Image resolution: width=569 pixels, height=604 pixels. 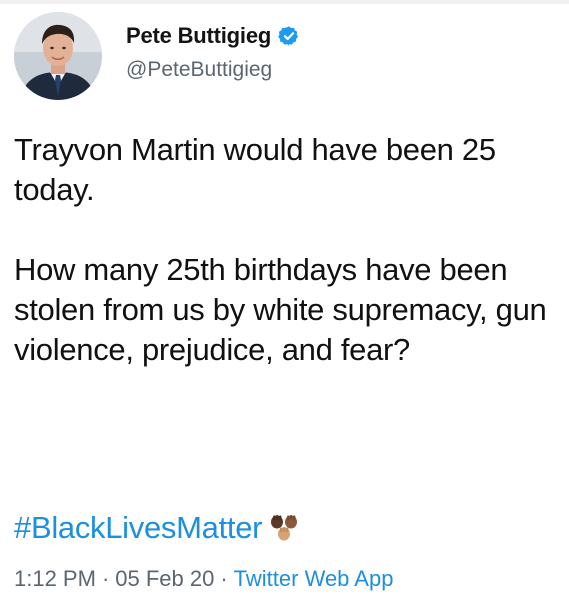 I want to click on tweet-metadata: 1:12 PM · 05 Feb 20 · Twitter Web App, so click(x=203, y=579).